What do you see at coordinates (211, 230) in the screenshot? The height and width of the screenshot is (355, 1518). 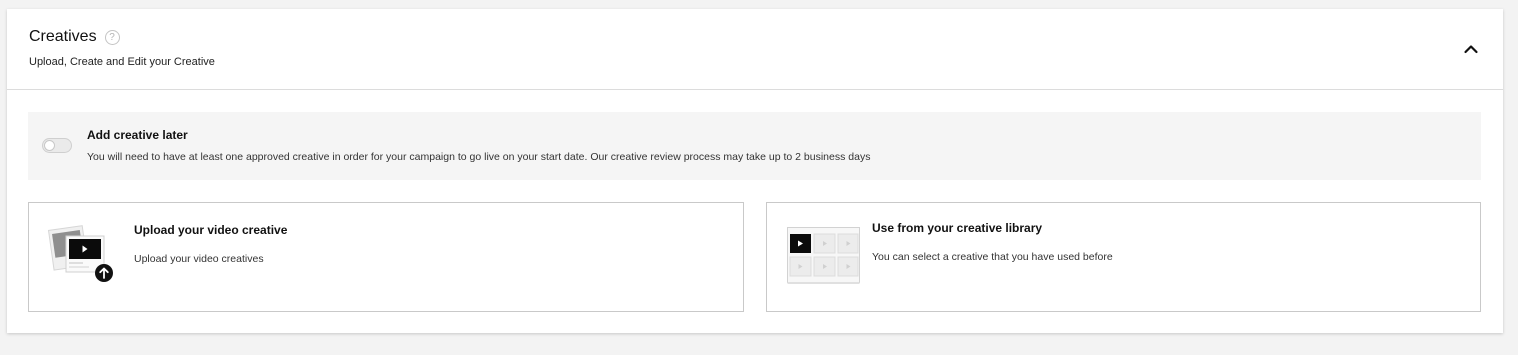 I see `upload-card-title: Upload your video creative` at bounding box center [211, 230].